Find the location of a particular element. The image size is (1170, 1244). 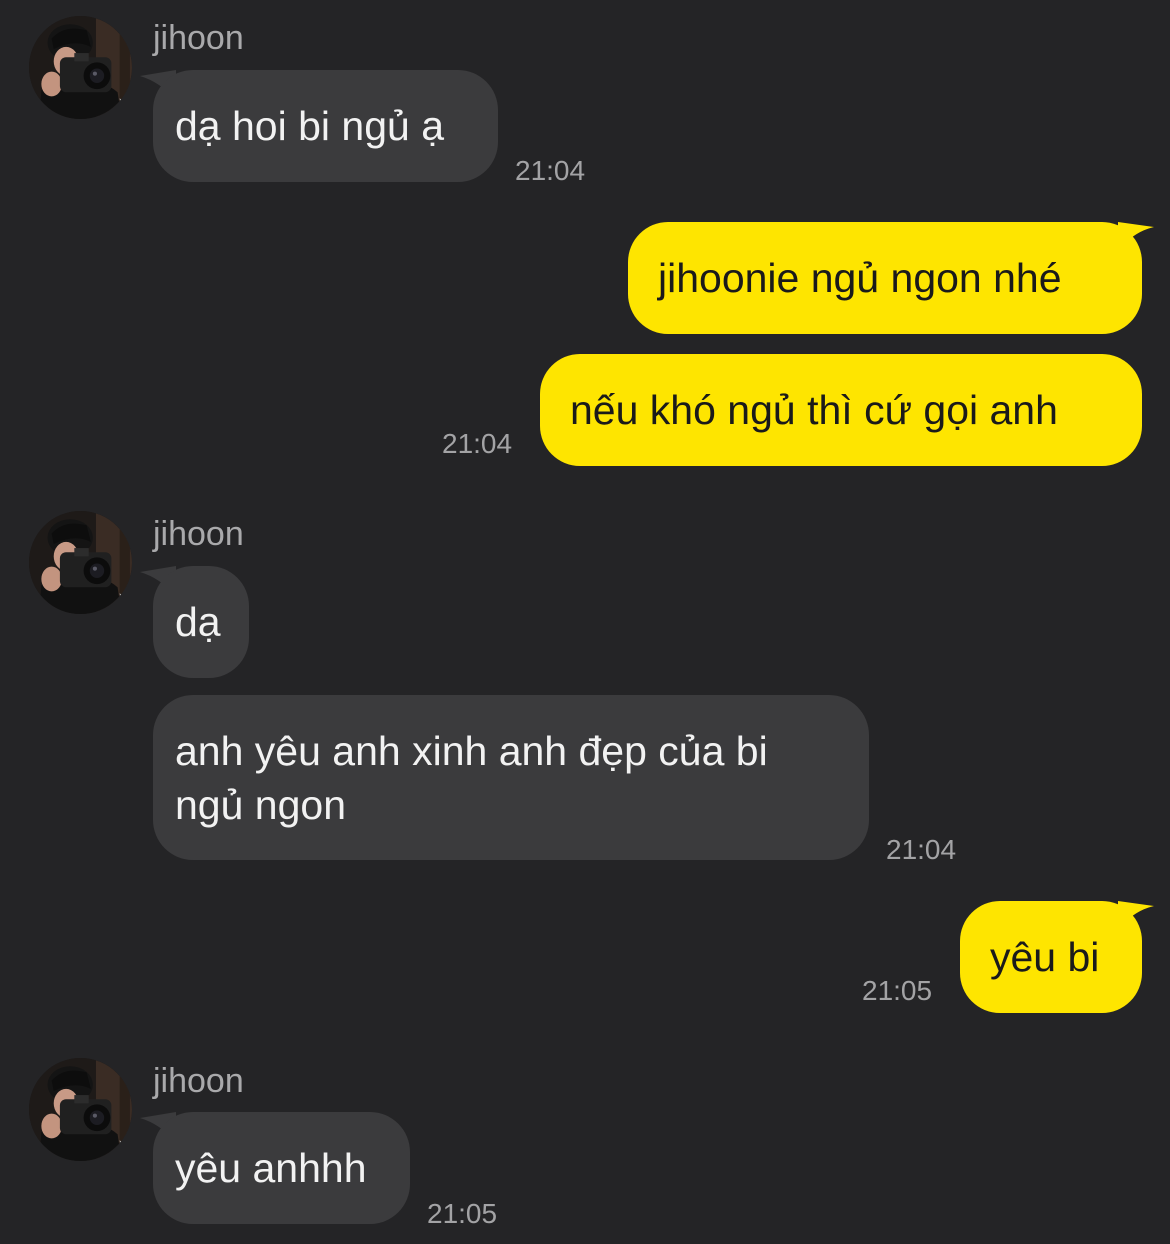

outgoing-message: nếu khó ngủ thì cứ gọi anh is located at coordinates (841, 410).